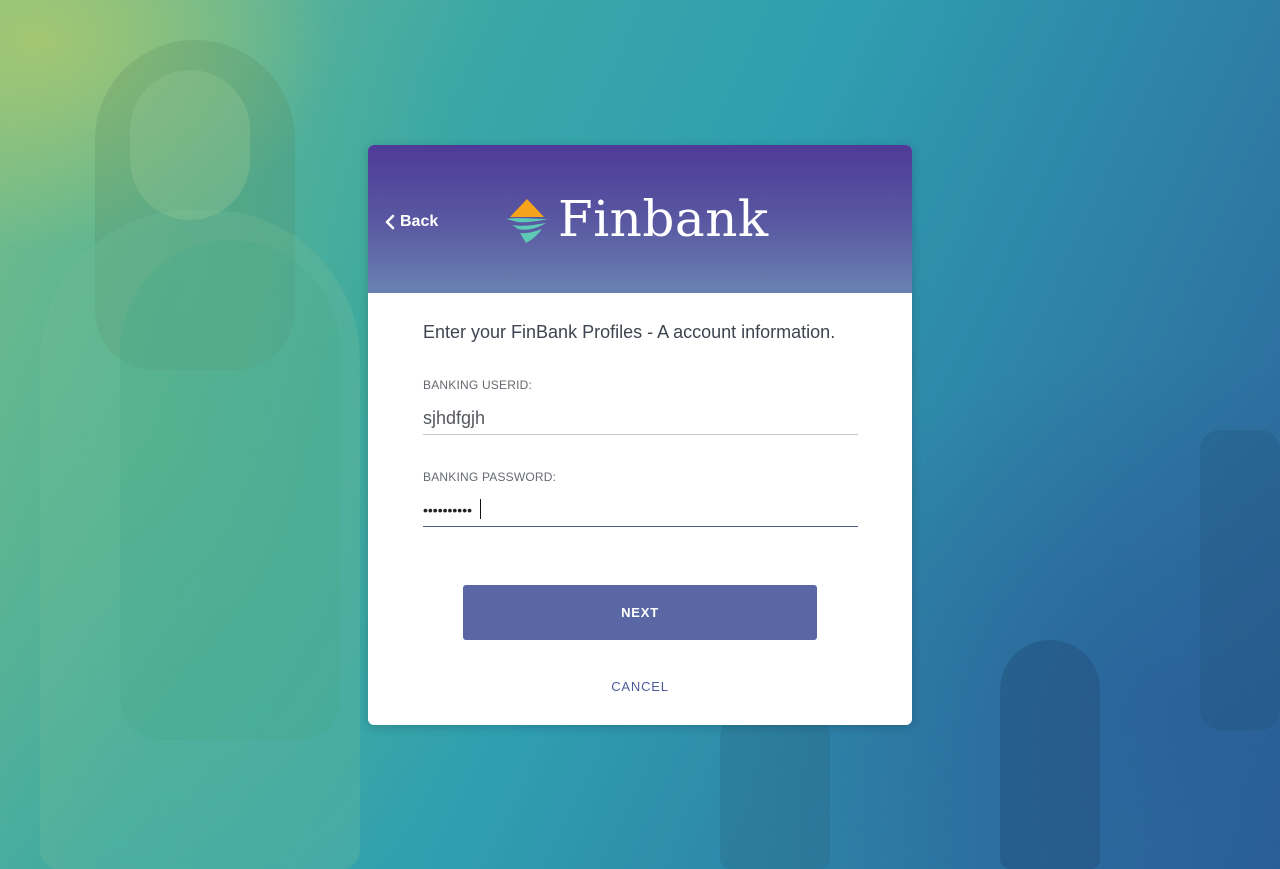 Image resolution: width=1280 pixels, height=869 pixels. I want to click on background-photo-sweater, so click(230, 490).